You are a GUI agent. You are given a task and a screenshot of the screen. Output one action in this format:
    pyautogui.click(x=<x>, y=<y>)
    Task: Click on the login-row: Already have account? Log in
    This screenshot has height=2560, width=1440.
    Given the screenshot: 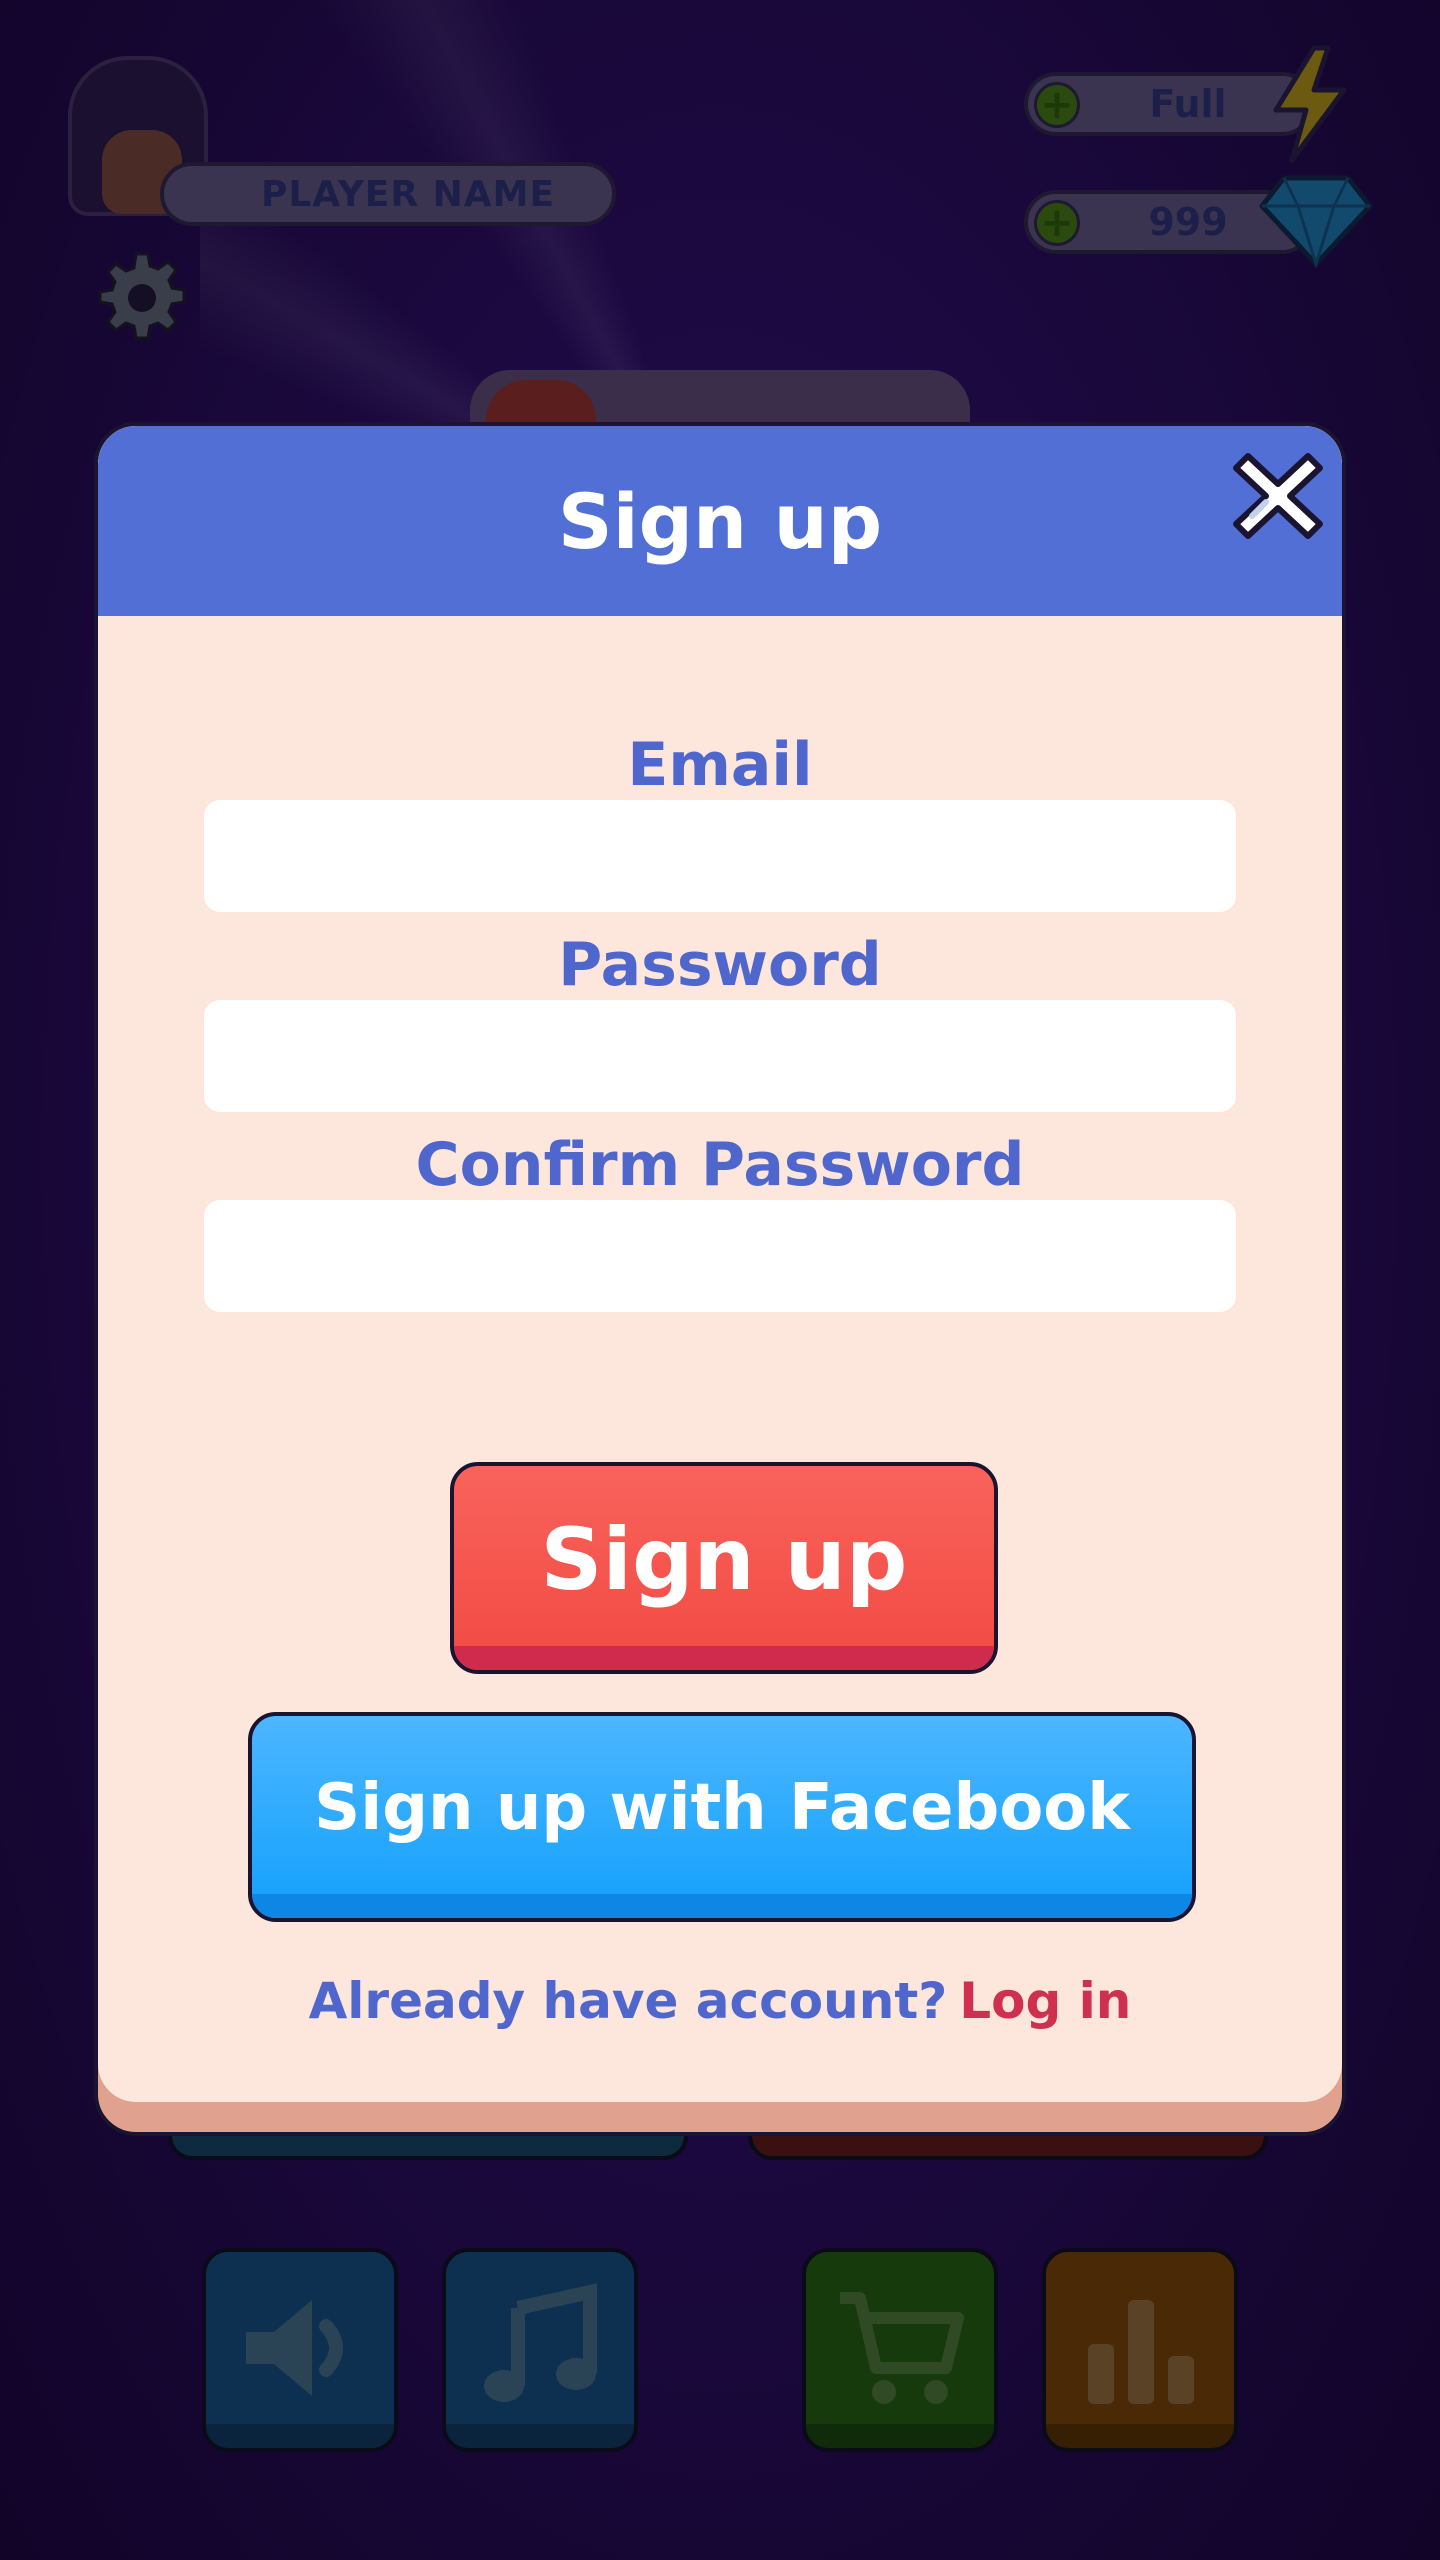 What is the action you would take?
    pyautogui.click(x=720, y=2001)
    